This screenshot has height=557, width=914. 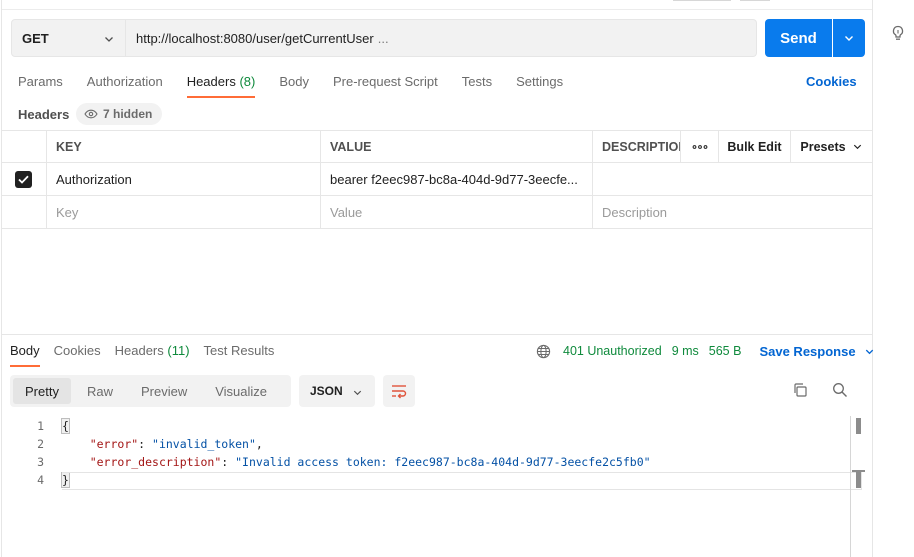 I want to click on search-icon, so click(x=840, y=390).